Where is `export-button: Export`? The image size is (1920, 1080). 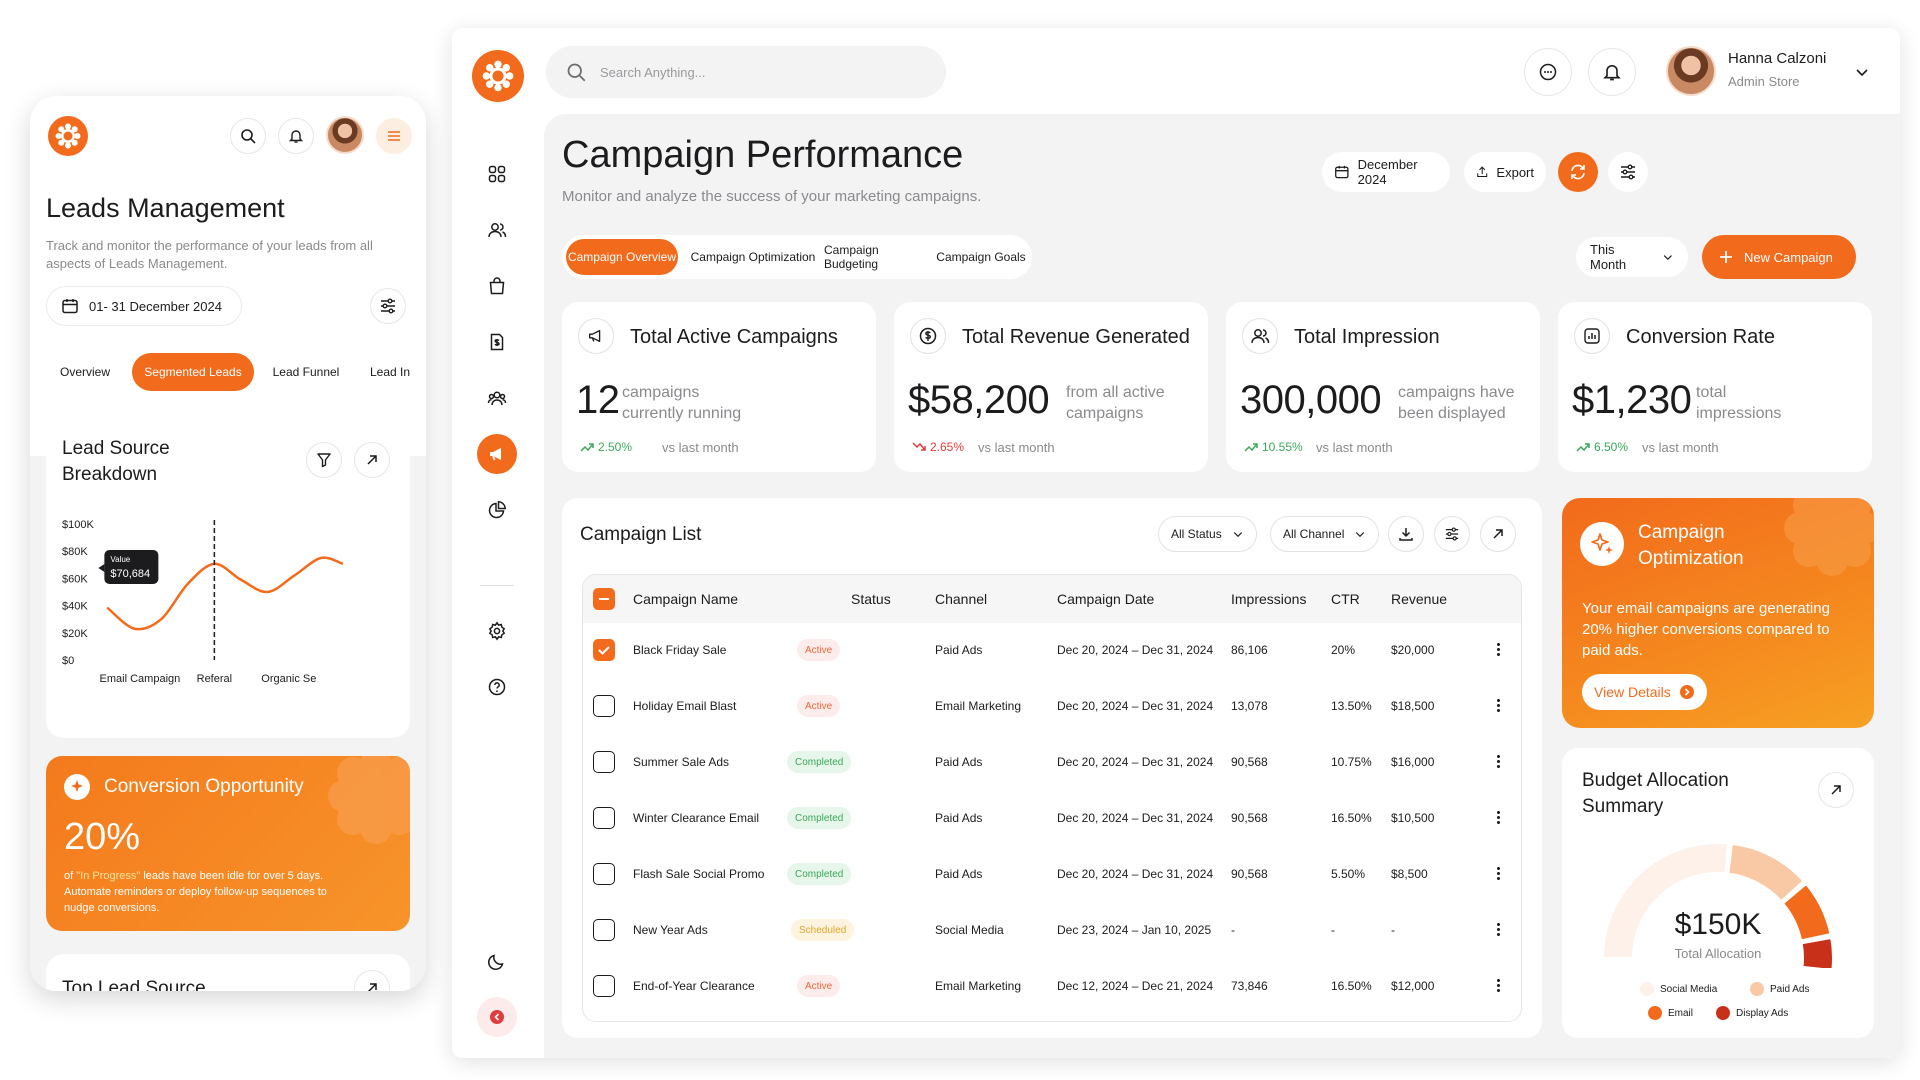 export-button: Export is located at coordinates (1505, 172).